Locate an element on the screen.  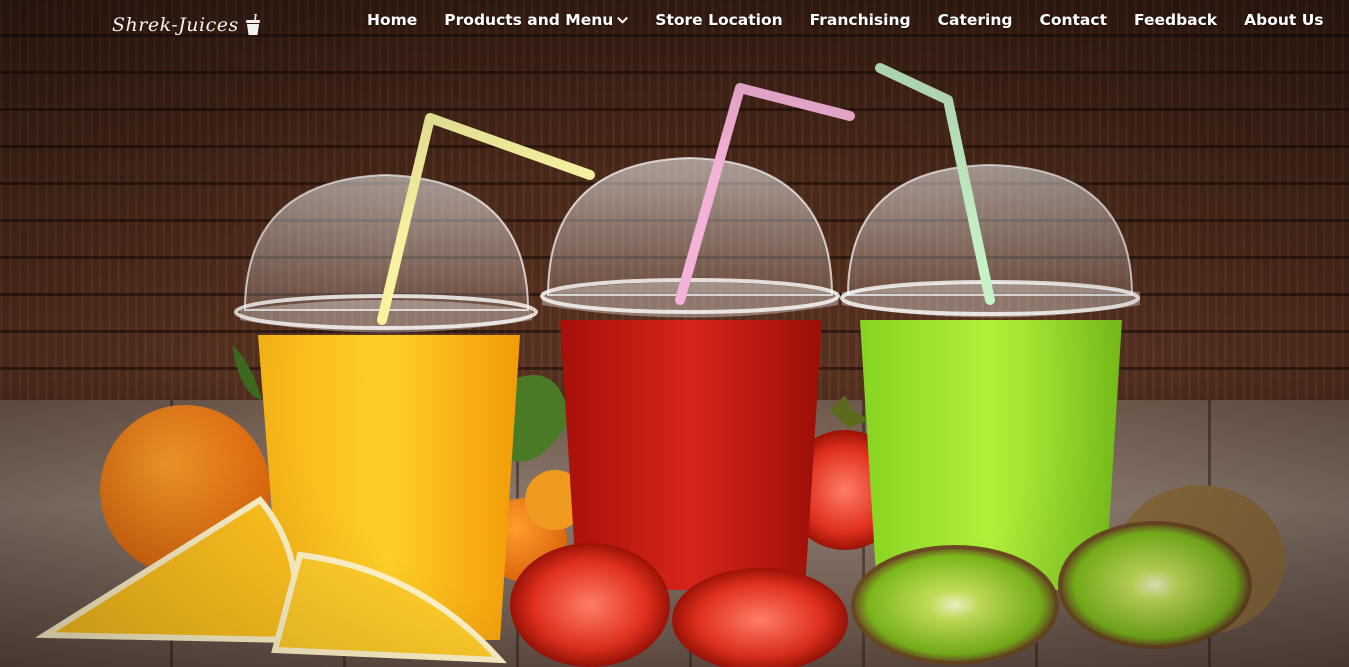
nav-home-label: Home is located at coordinates (392, 20).